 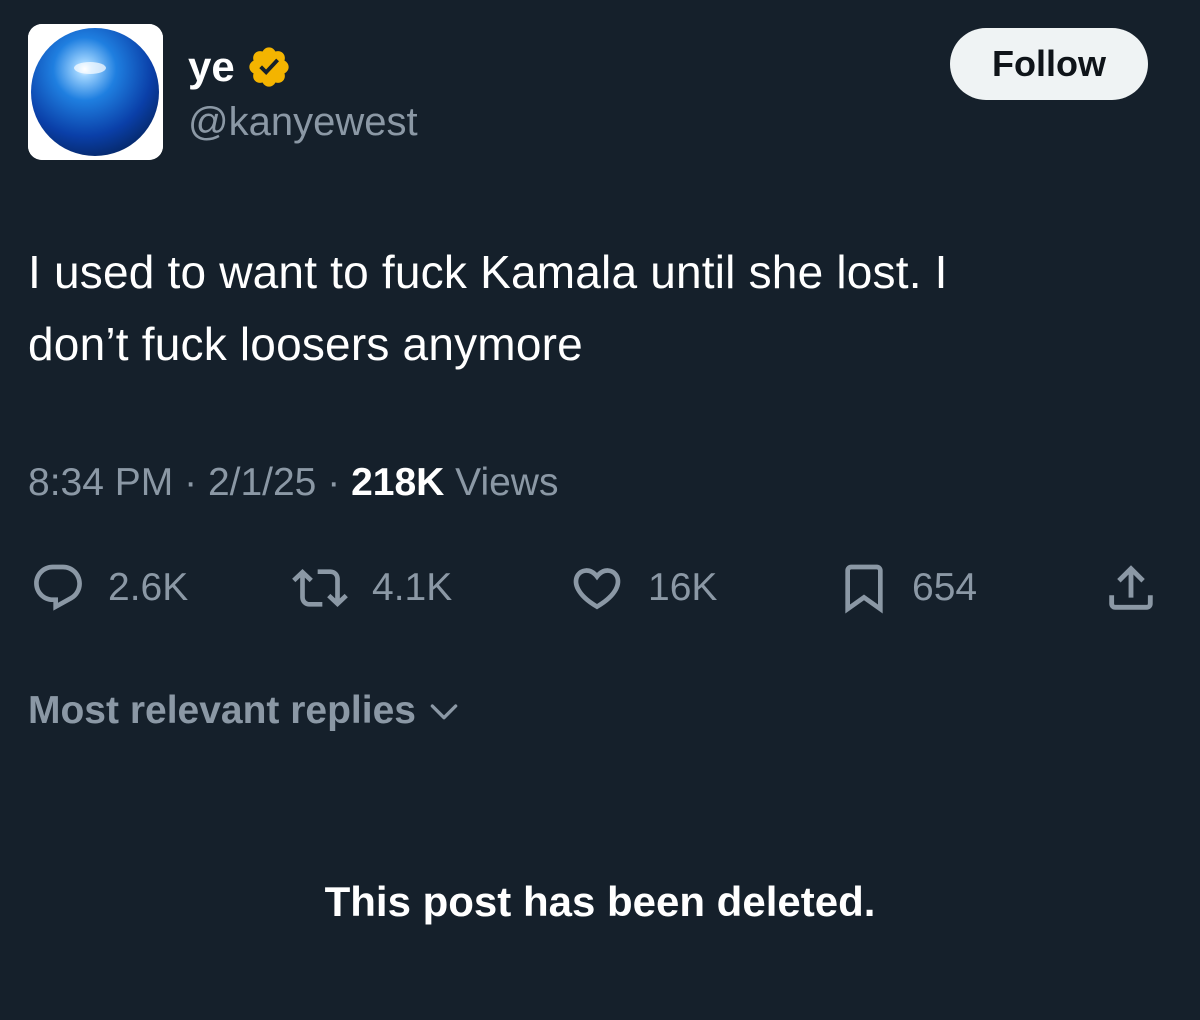 What do you see at coordinates (303, 122) in the screenshot?
I see `user-handle: @kanyewest` at bounding box center [303, 122].